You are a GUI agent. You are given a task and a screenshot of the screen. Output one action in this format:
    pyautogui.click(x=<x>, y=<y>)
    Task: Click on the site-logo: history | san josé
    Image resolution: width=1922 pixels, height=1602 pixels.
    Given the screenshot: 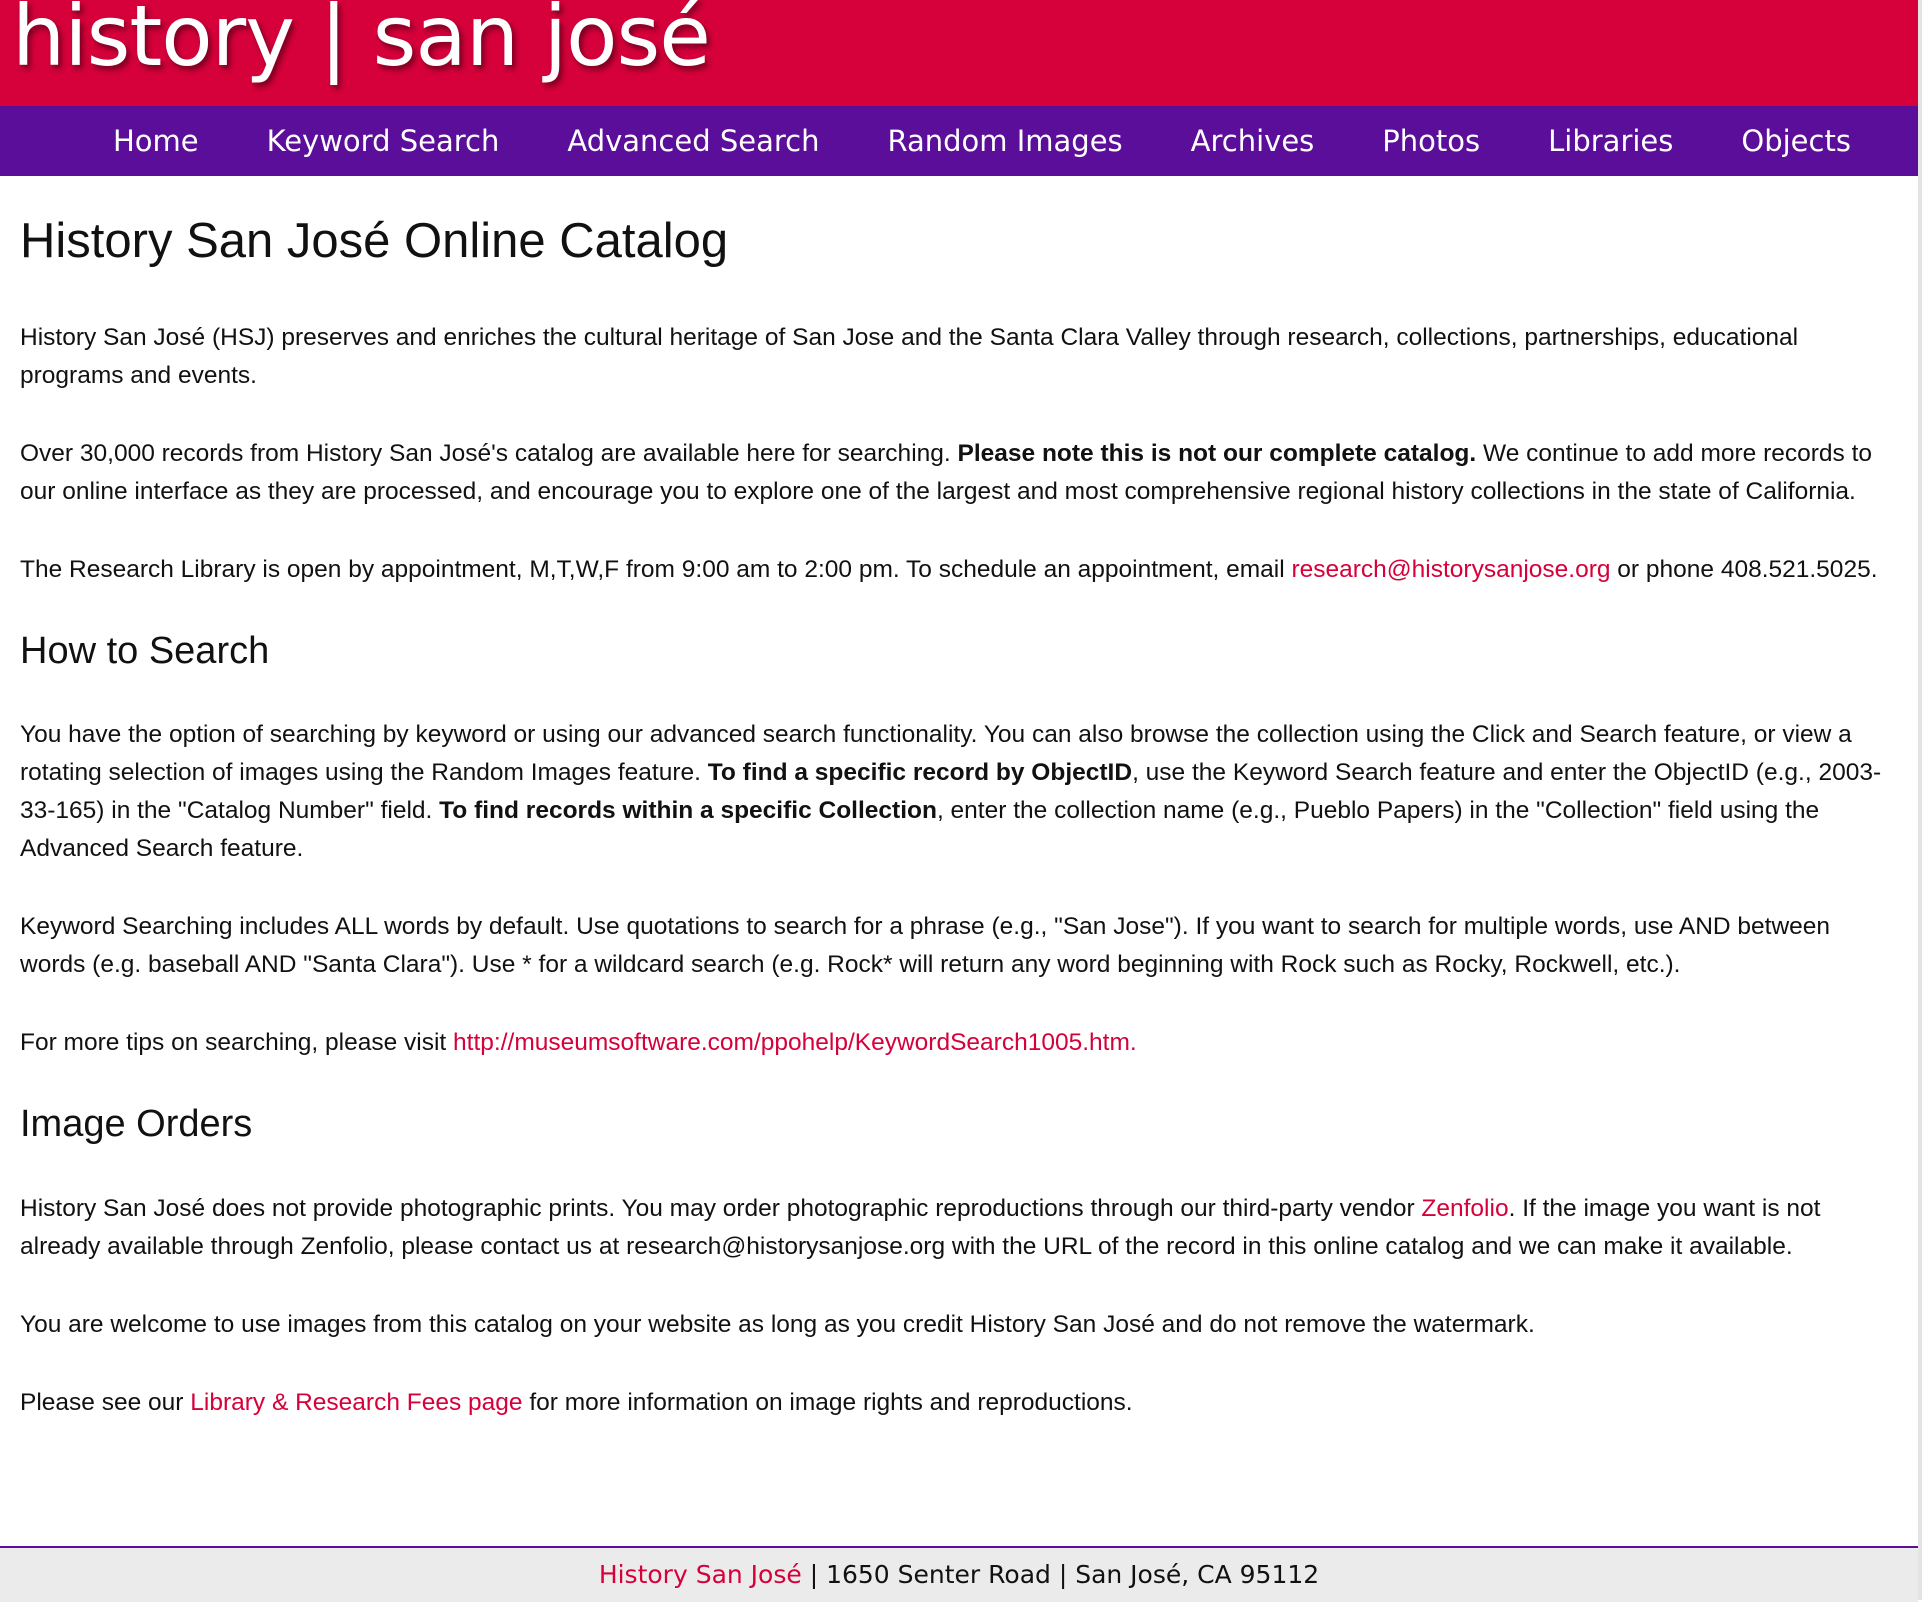 What is the action you would take?
    pyautogui.click(x=361, y=43)
    